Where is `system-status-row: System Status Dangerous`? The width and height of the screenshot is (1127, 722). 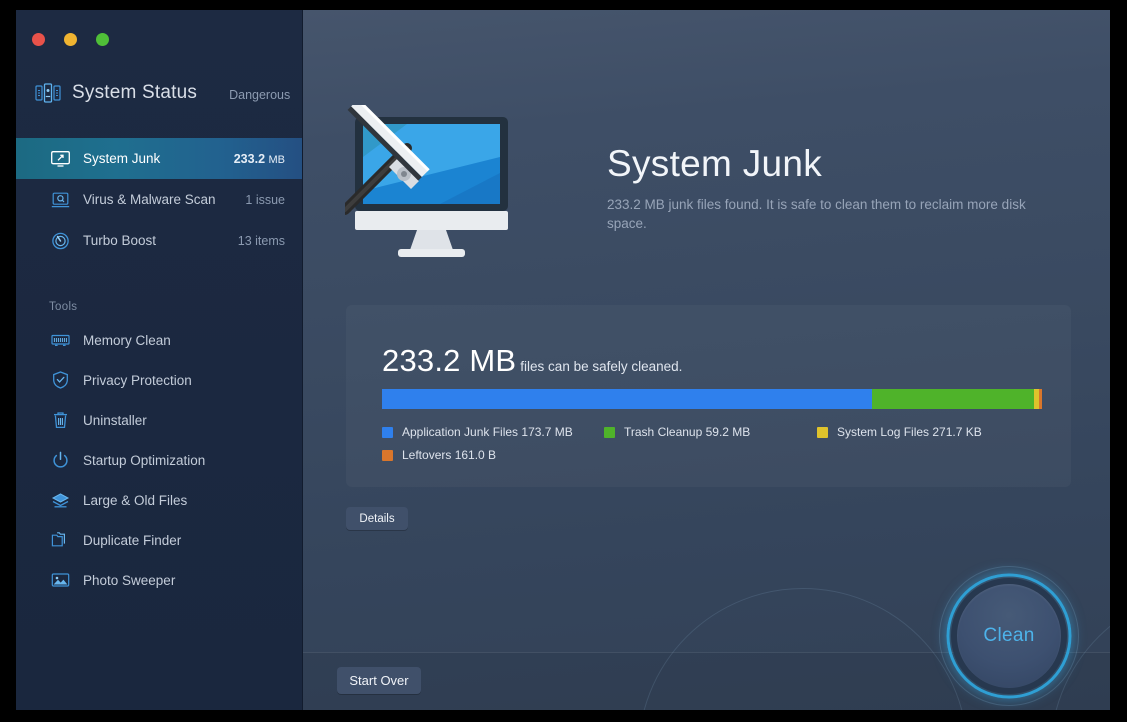
system-status-row: System Status Dangerous is located at coordinates (159, 93).